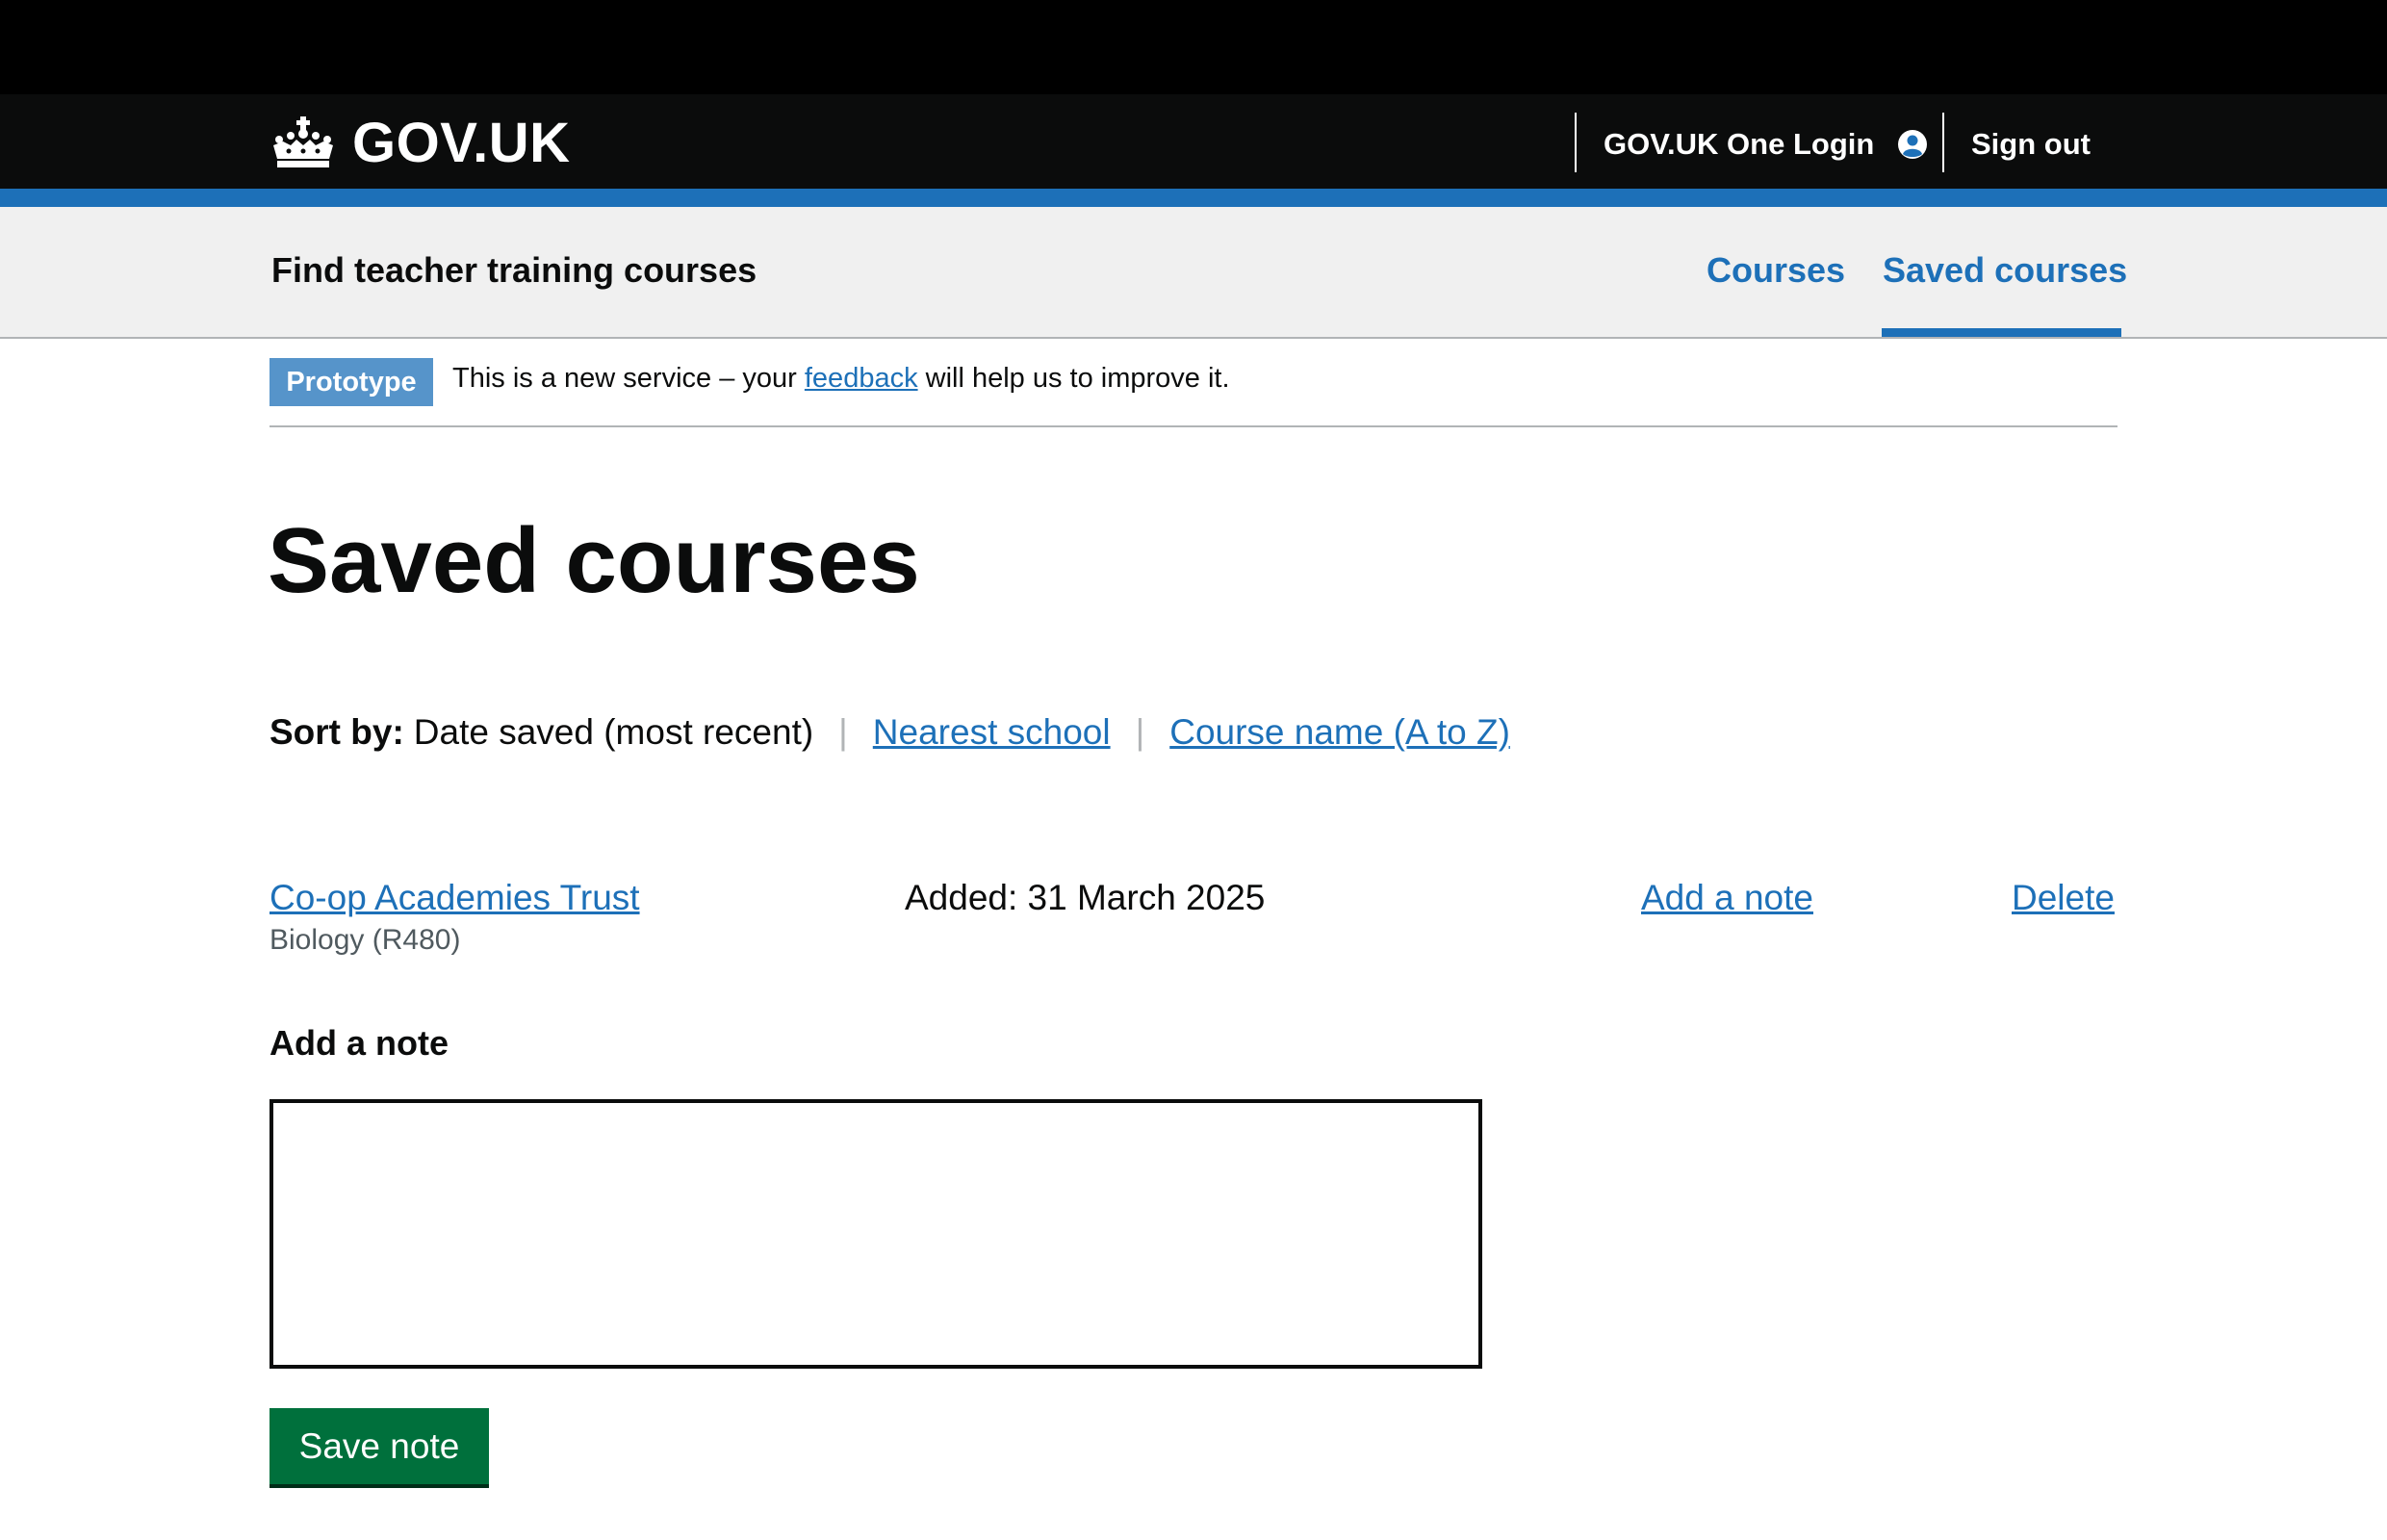 The height and width of the screenshot is (1540, 2387). Describe the element at coordinates (992, 732) in the screenshot. I see `sort-nearest-school-link: Nearest school` at that location.